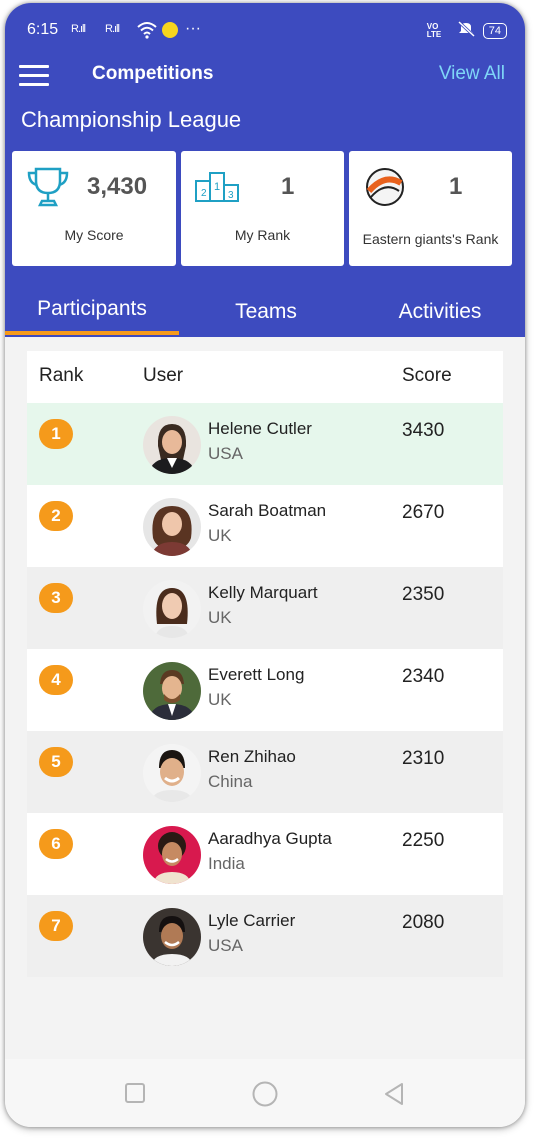 This screenshot has width=537, height=1139. What do you see at coordinates (78, 29) in the screenshot?
I see `signal-icon: R.ıll` at bounding box center [78, 29].